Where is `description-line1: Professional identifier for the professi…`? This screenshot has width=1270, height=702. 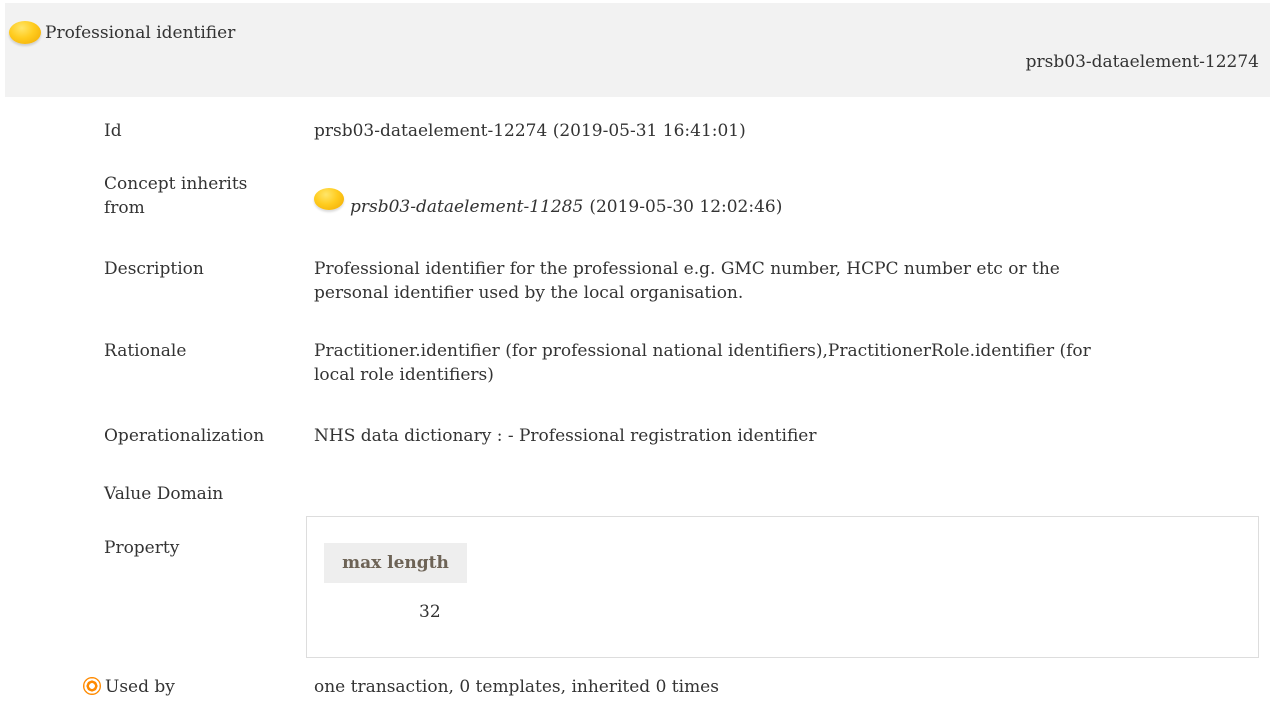 description-line1: Professional identifier for the professi… is located at coordinates (687, 269).